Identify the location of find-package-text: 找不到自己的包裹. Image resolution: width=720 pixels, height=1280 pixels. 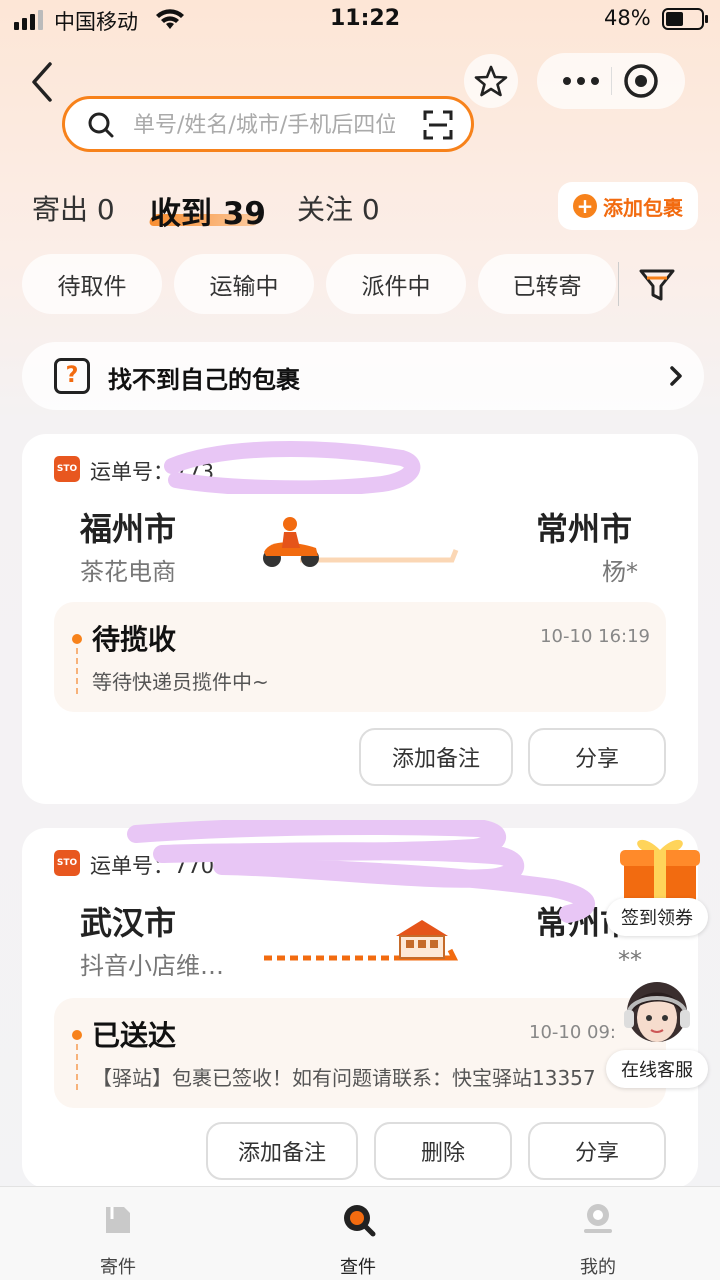
(204, 380).